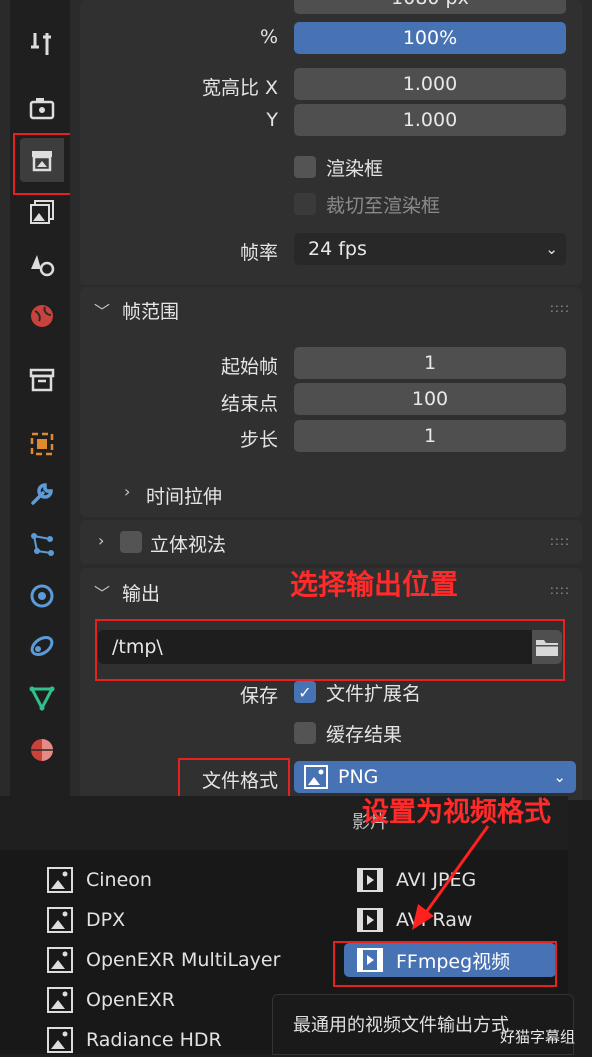 This screenshot has height=1057, width=592. I want to click on checkmark-icon: ✓, so click(305, 692).